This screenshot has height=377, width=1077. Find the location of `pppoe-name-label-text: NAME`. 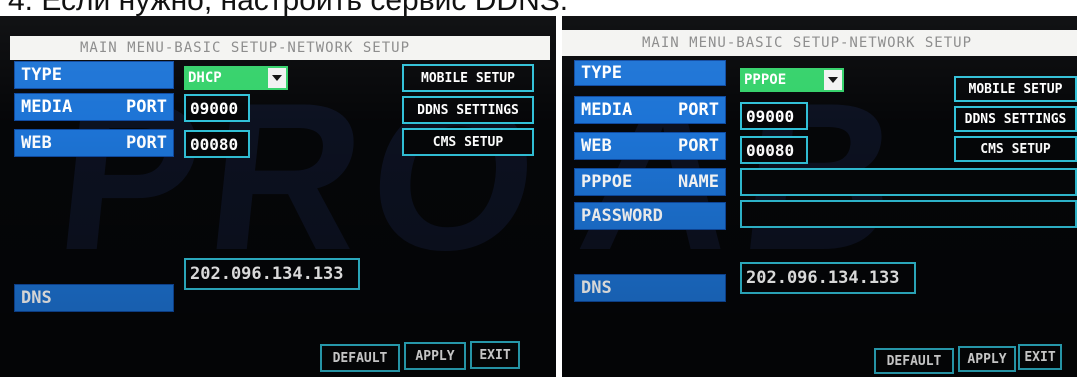

pppoe-name-label-text: NAME is located at coordinates (698, 182).